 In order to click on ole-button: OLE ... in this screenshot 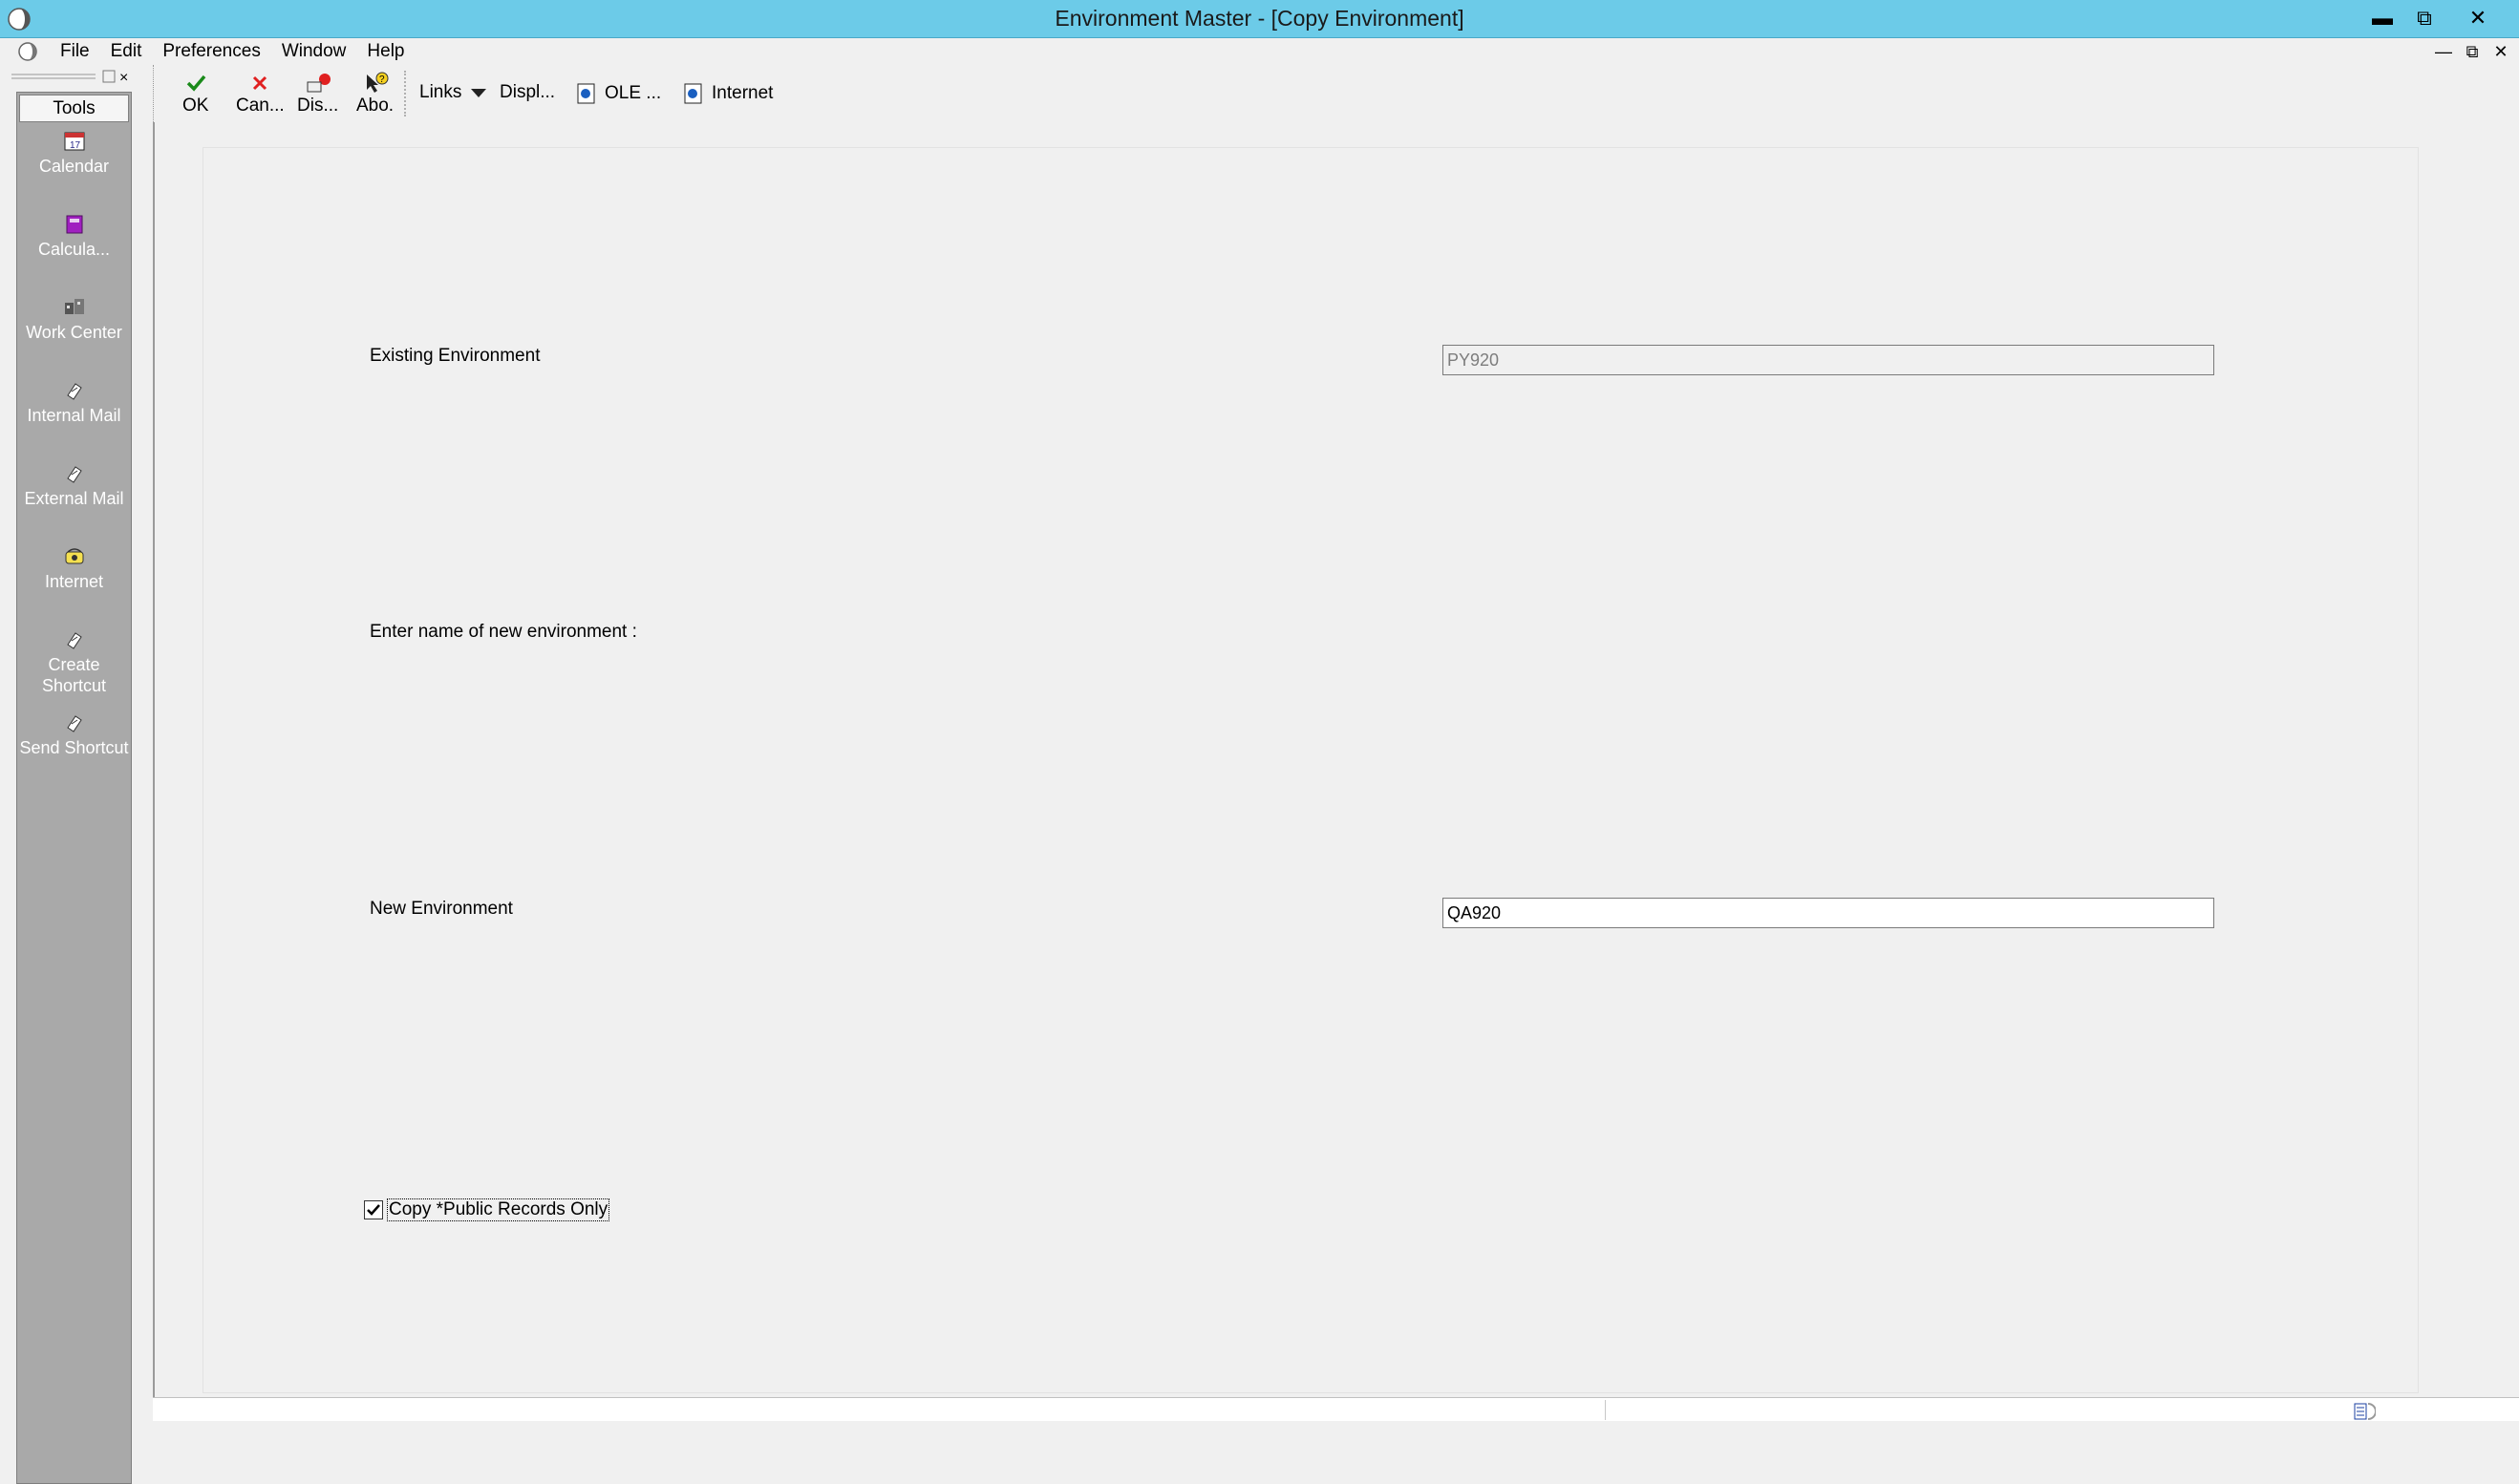, I will do `click(618, 94)`.